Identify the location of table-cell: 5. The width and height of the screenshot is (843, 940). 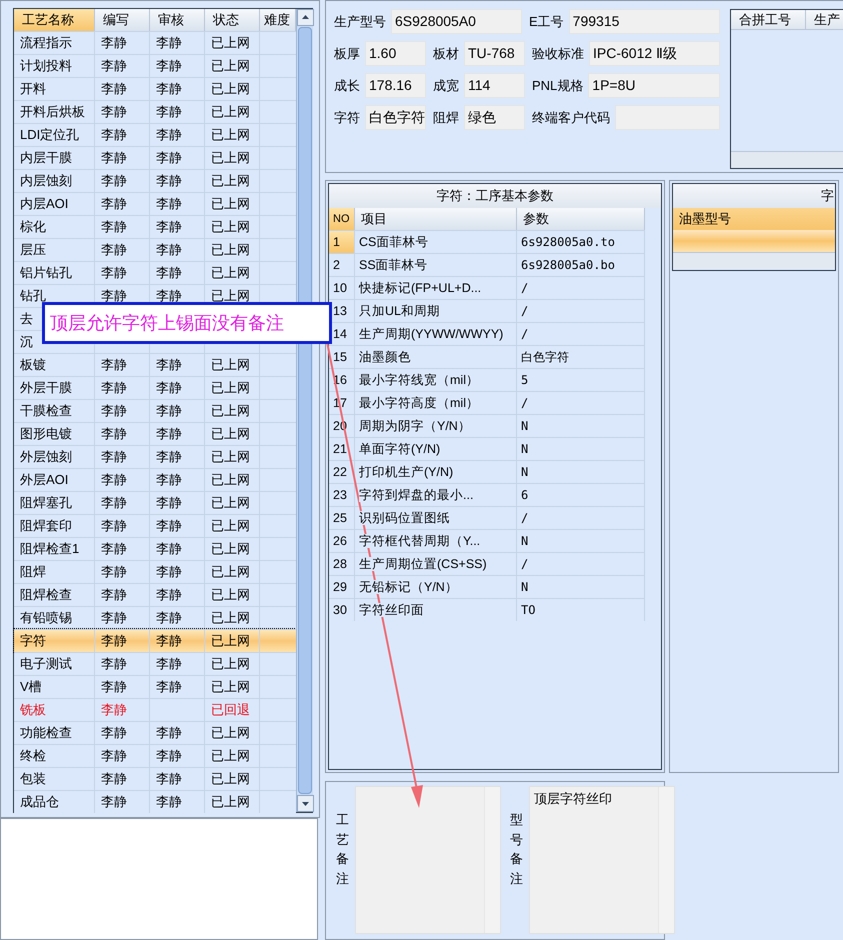
(581, 380).